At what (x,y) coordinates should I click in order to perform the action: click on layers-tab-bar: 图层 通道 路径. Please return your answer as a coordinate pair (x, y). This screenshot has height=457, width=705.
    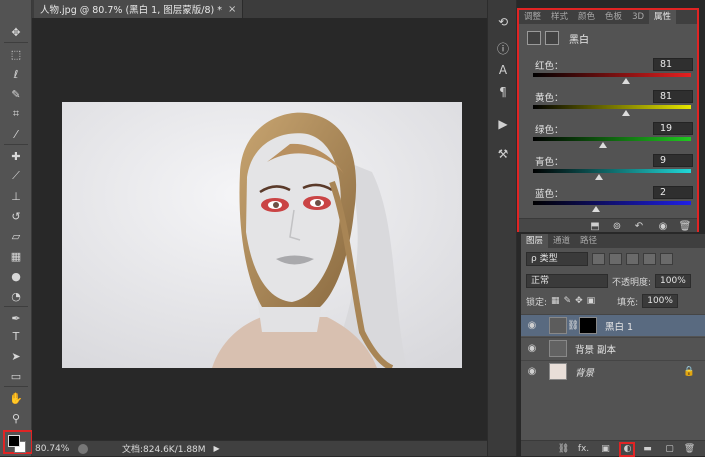
    Looking at the image, I should click on (613, 241).